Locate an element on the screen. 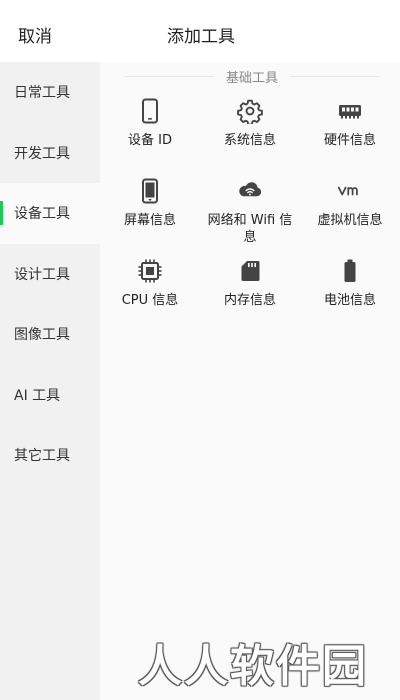 Image resolution: width=400 pixels, height=700 pixels. page-title: 添加工具 is located at coordinates (200, 34).